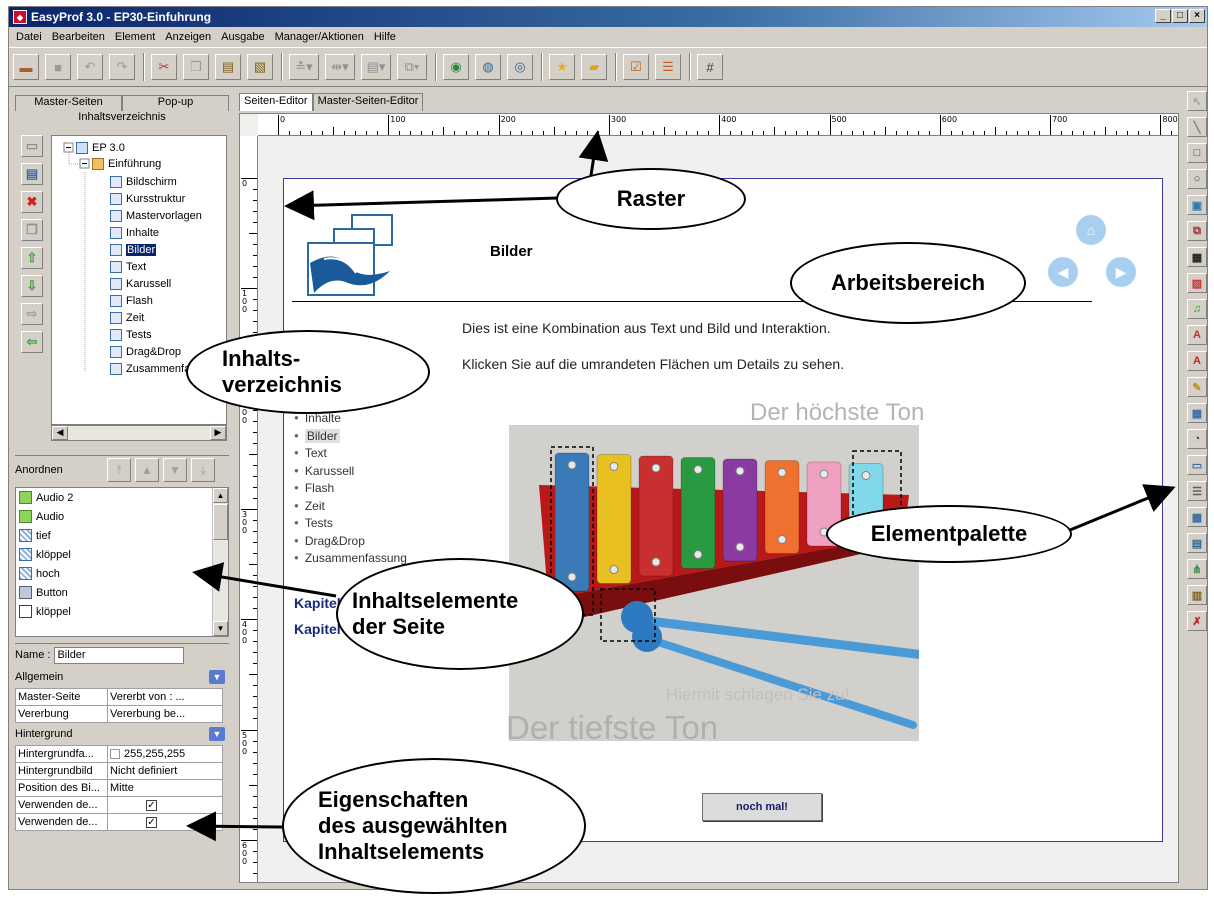  I want to click on menu-anzeigen: Anzeigen, so click(188, 37).